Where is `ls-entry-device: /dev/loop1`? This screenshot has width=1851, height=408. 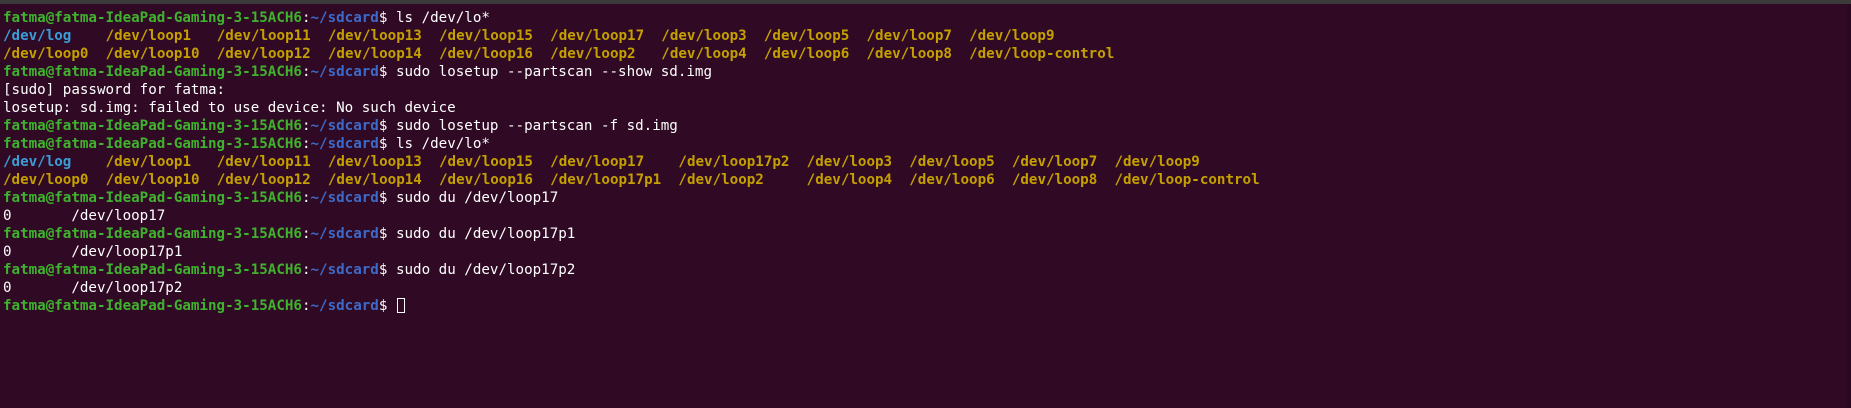
ls-entry-device: /dev/loop1 is located at coordinates (148, 36).